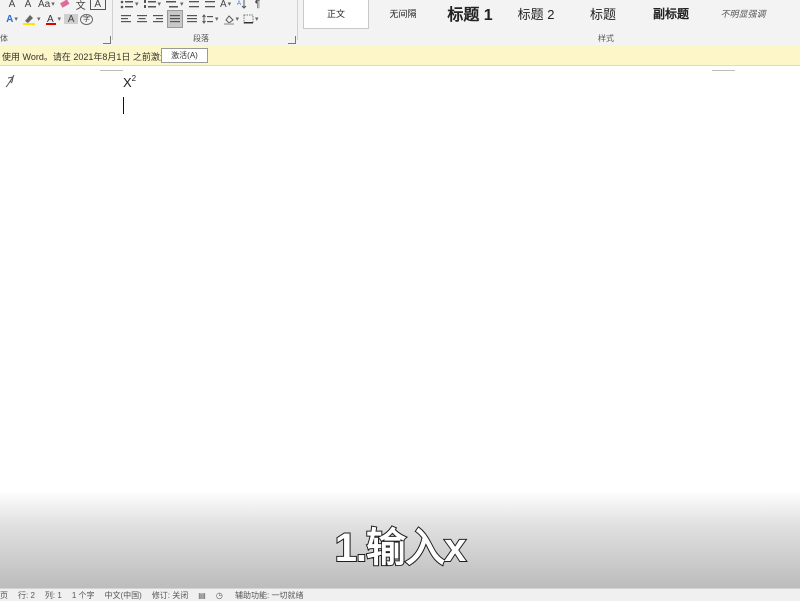  Describe the element at coordinates (671, 14) in the screenshot. I see `style-subtitle: 副标题` at that location.